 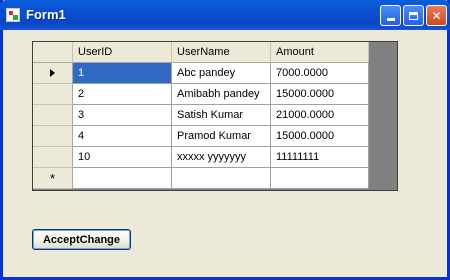 What do you see at coordinates (221, 52) in the screenshot?
I see `column-header-username: UserName` at bounding box center [221, 52].